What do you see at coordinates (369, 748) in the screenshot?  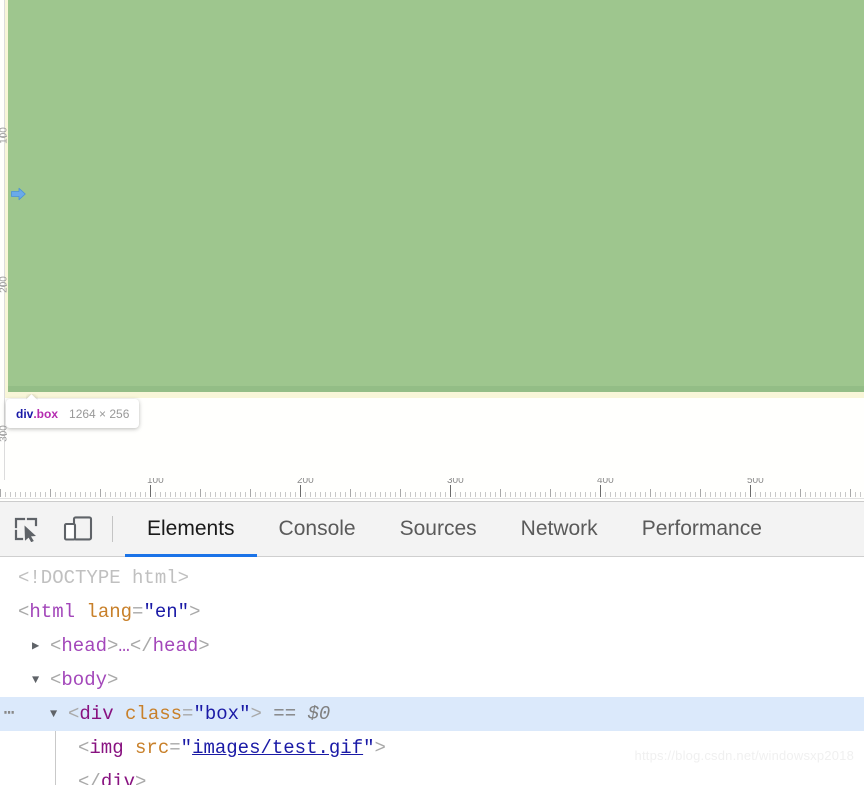 I see `img-attr-quote-close: "` at bounding box center [369, 748].